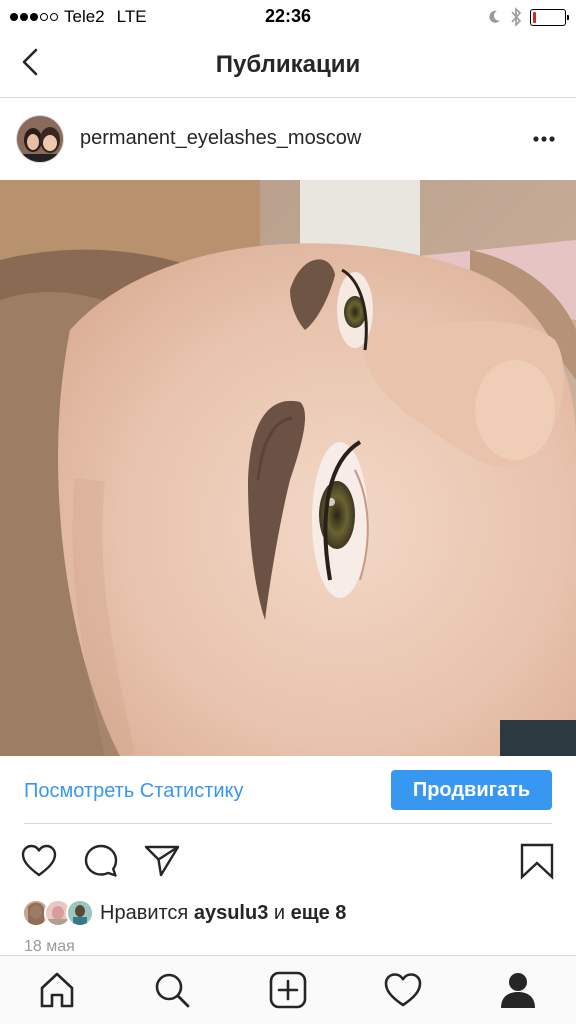  What do you see at coordinates (544, 139) in the screenshot?
I see `more-horizontal-icon` at bounding box center [544, 139].